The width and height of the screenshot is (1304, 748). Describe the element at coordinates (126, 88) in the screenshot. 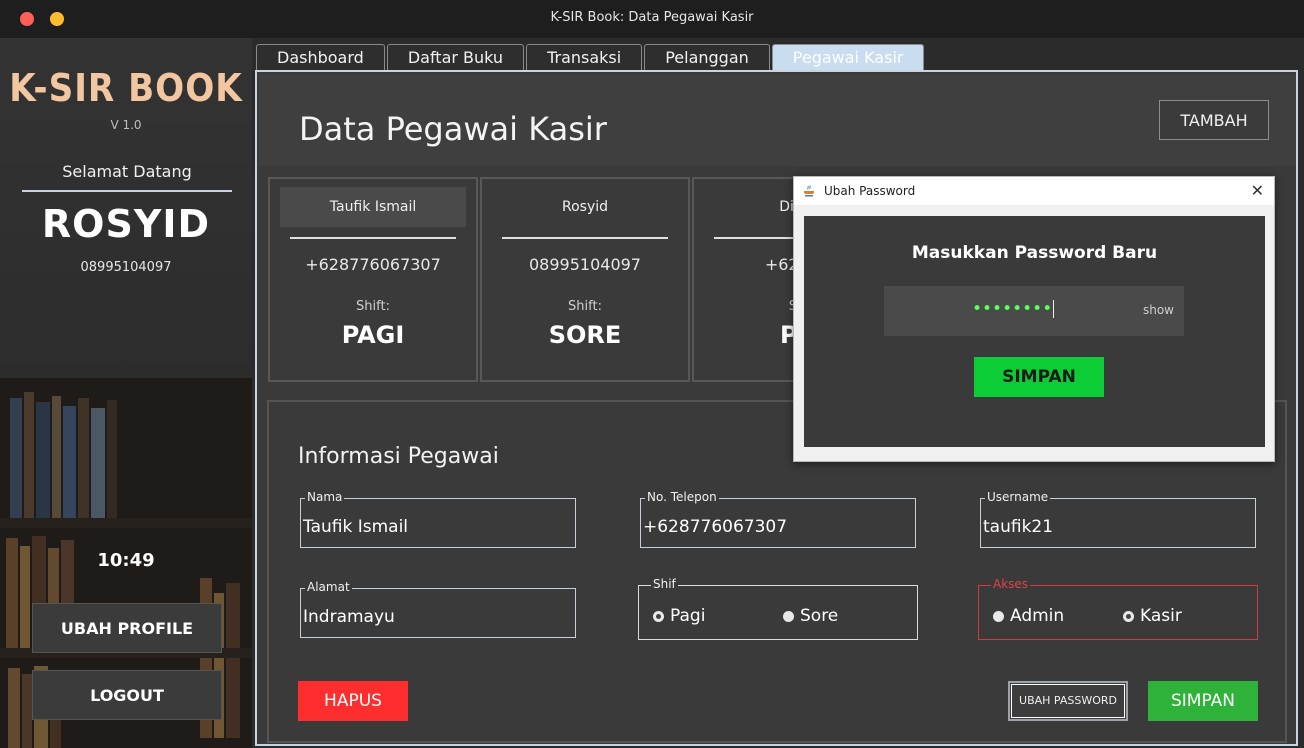

I see `app-logo: K-SIR BOOK` at that location.